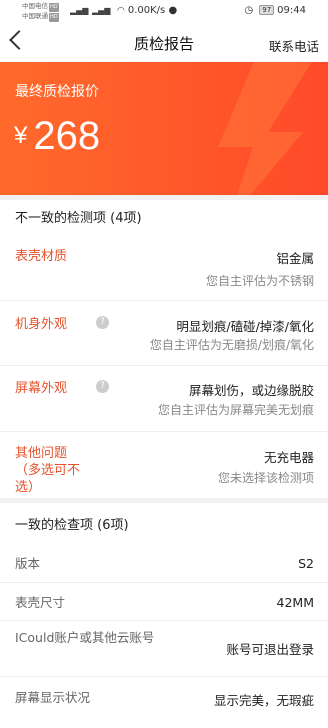  What do you see at coordinates (306, 563) in the screenshot?
I see `item-value: S2` at bounding box center [306, 563].